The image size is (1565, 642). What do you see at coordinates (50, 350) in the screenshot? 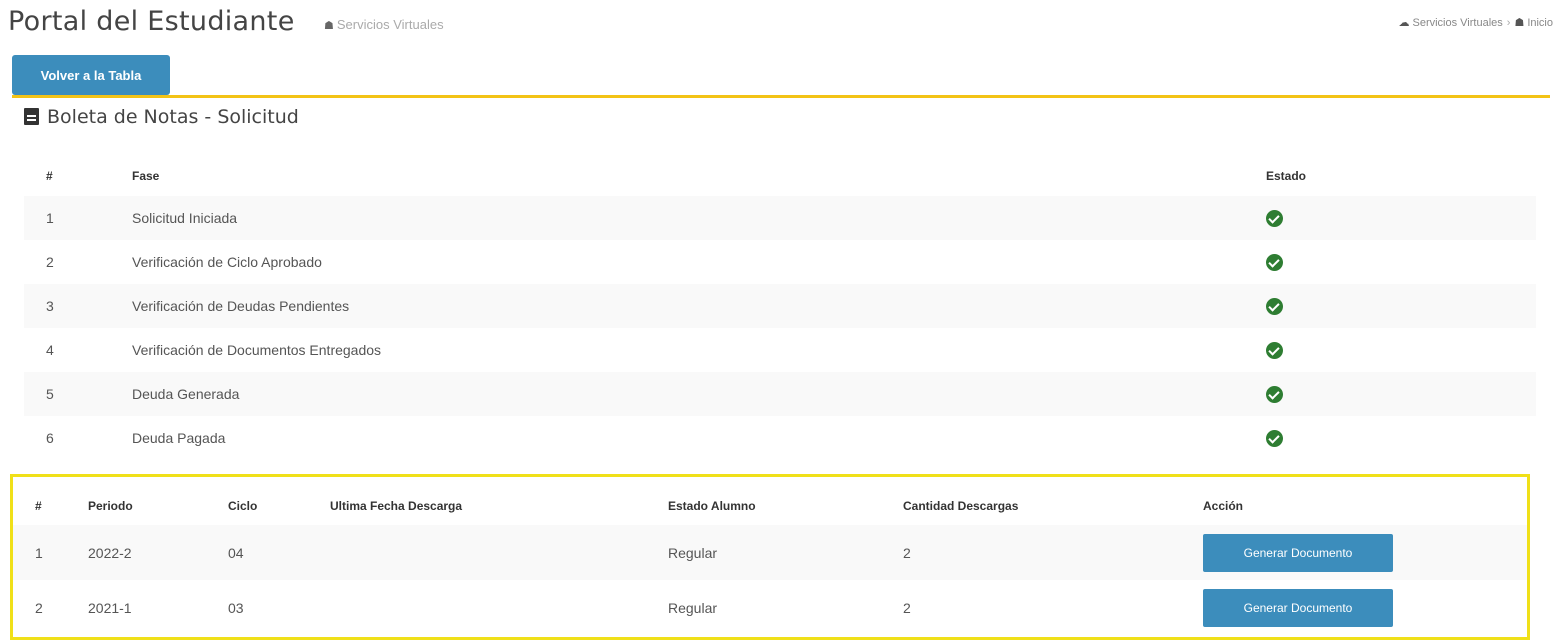
I see `row-num: 4` at bounding box center [50, 350].